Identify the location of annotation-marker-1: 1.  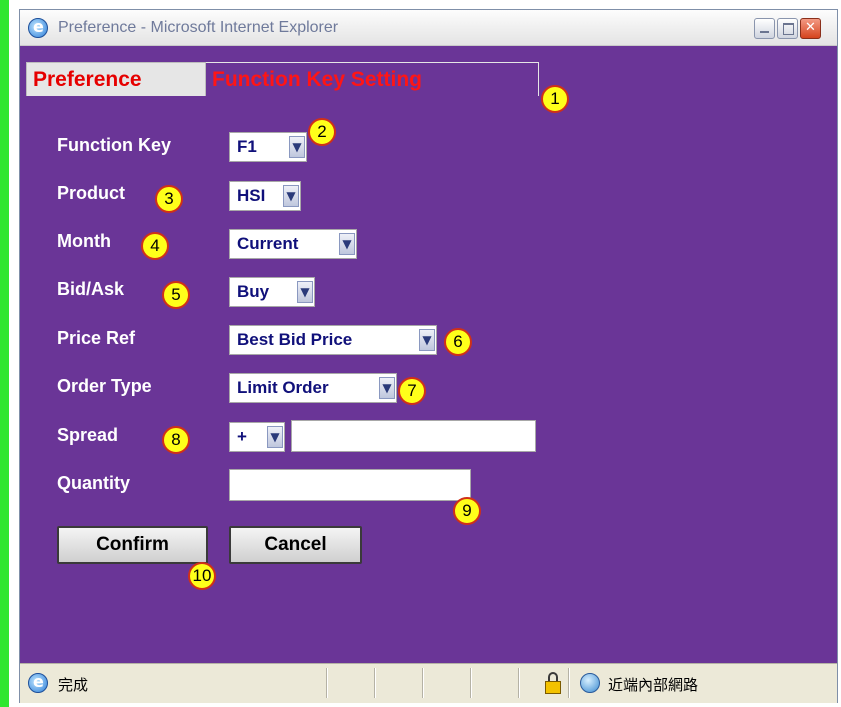
(555, 99).